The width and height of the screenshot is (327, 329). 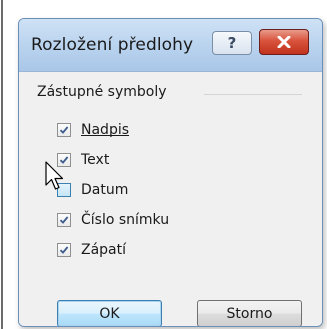 I want to click on checkbox-datum: Datum, so click(x=92, y=190).